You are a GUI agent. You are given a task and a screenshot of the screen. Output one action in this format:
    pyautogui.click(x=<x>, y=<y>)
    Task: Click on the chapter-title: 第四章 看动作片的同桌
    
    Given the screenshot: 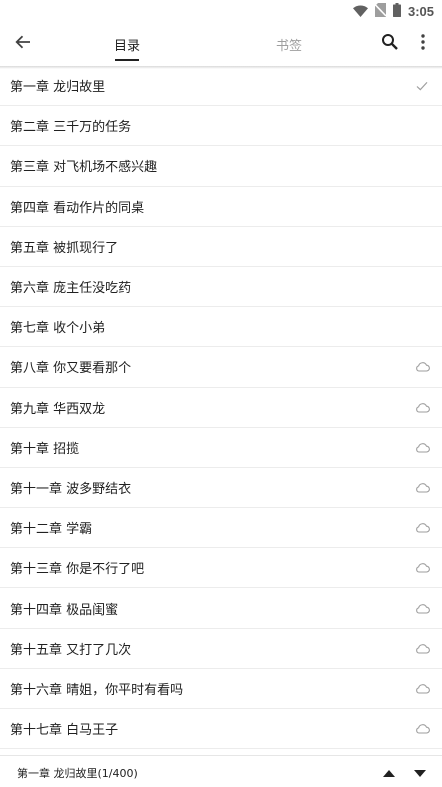 What is the action you would take?
    pyautogui.click(x=77, y=208)
    